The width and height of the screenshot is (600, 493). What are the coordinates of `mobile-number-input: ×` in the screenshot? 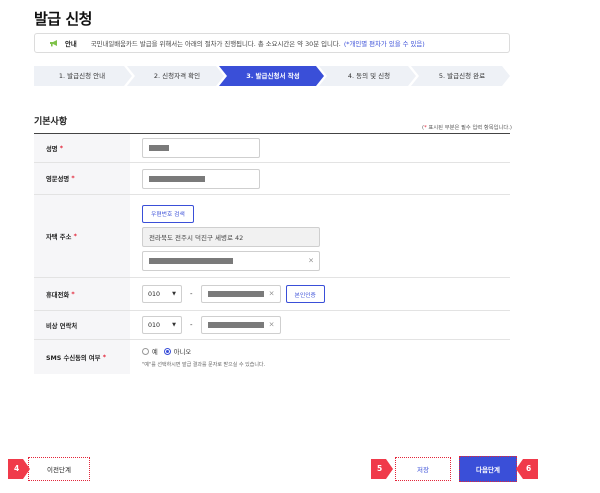 It's located at (240, 294).